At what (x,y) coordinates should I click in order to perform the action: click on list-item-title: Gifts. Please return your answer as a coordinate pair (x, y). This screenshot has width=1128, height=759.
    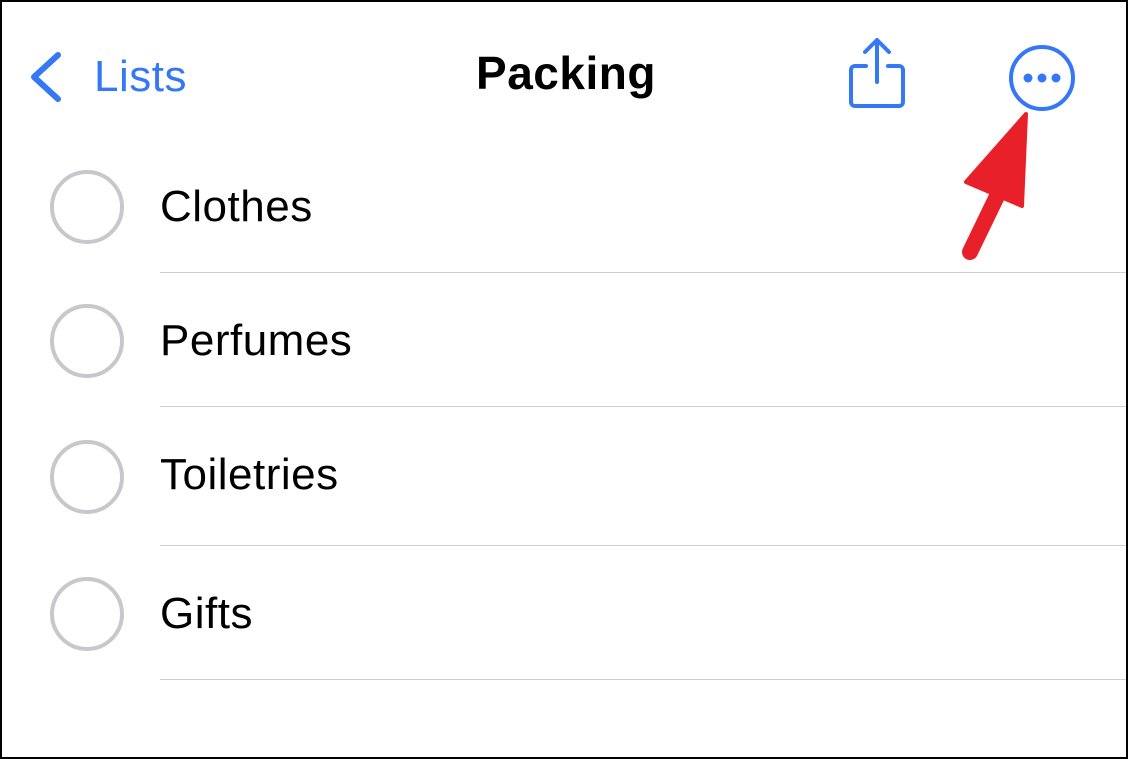
    Looking at the image, I should click on (206, 614).